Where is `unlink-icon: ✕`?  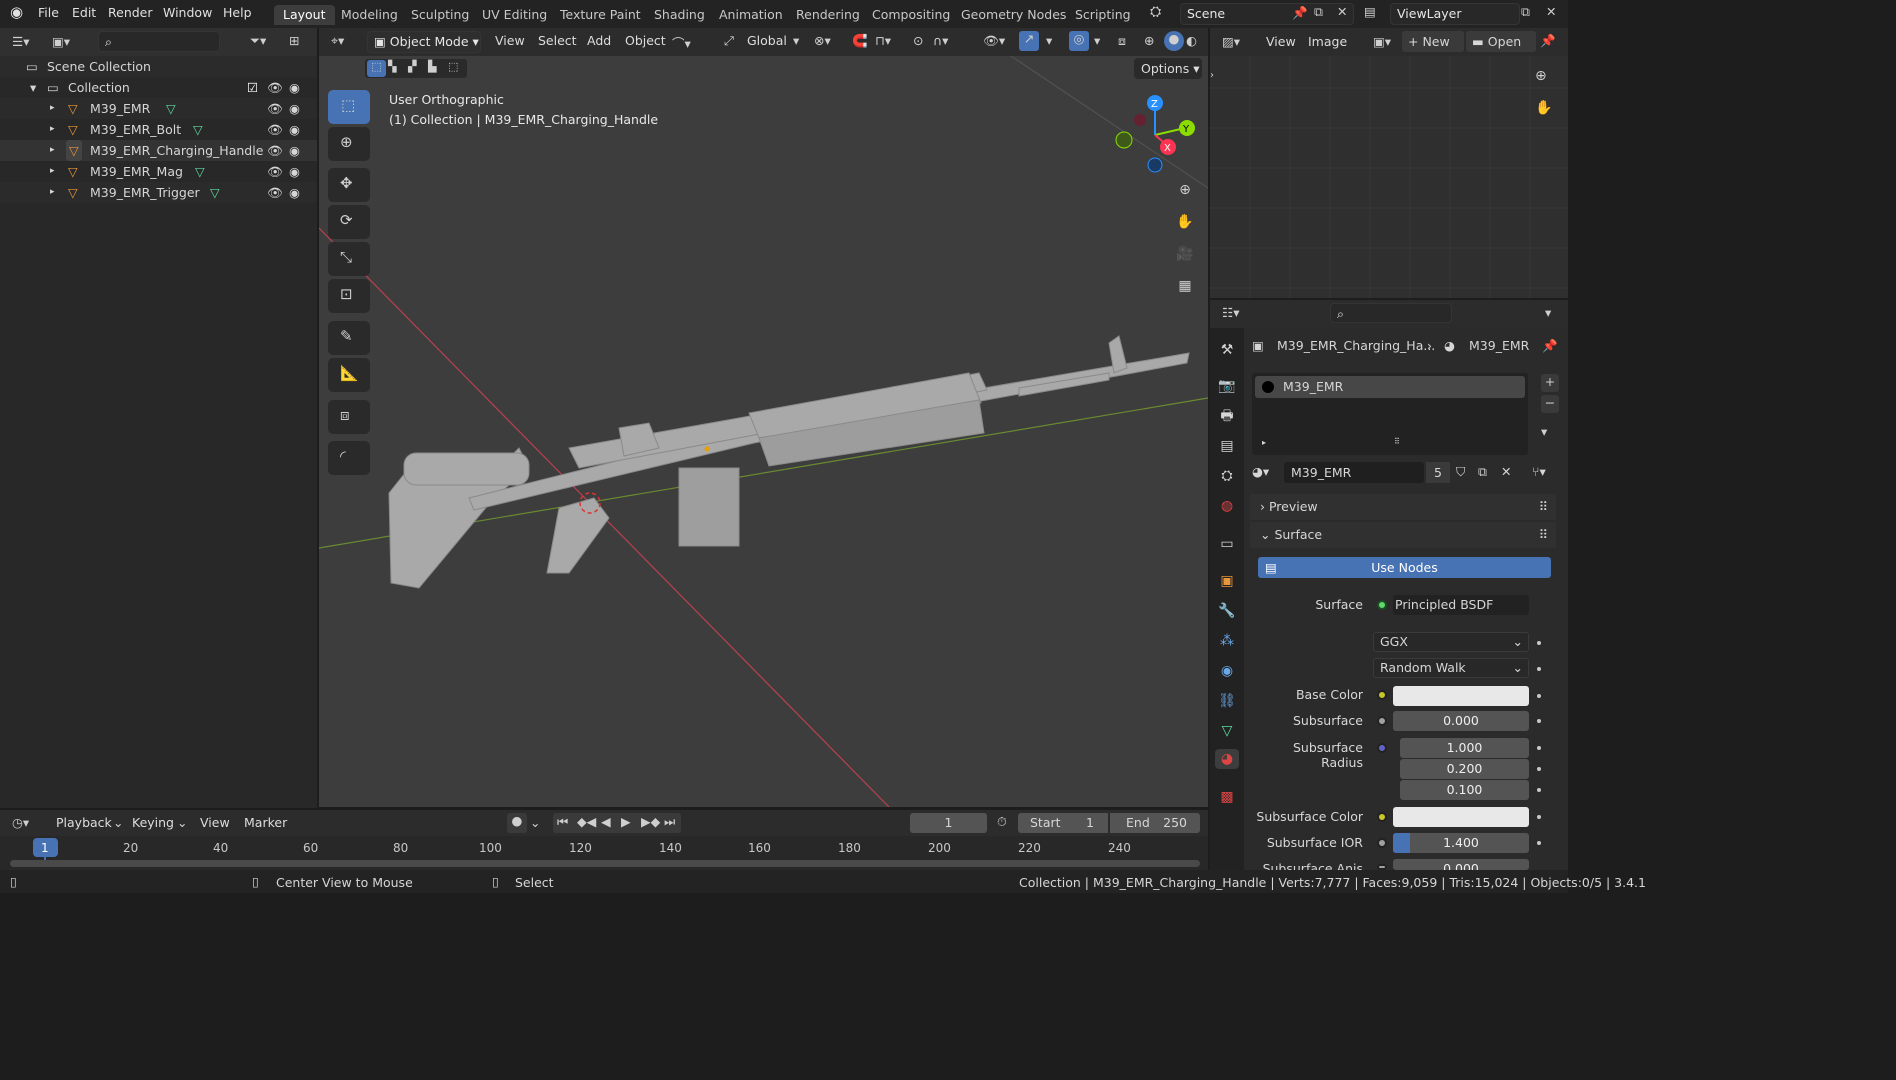 unlink-icon: ✕ is located at coordinates (1506, 471).